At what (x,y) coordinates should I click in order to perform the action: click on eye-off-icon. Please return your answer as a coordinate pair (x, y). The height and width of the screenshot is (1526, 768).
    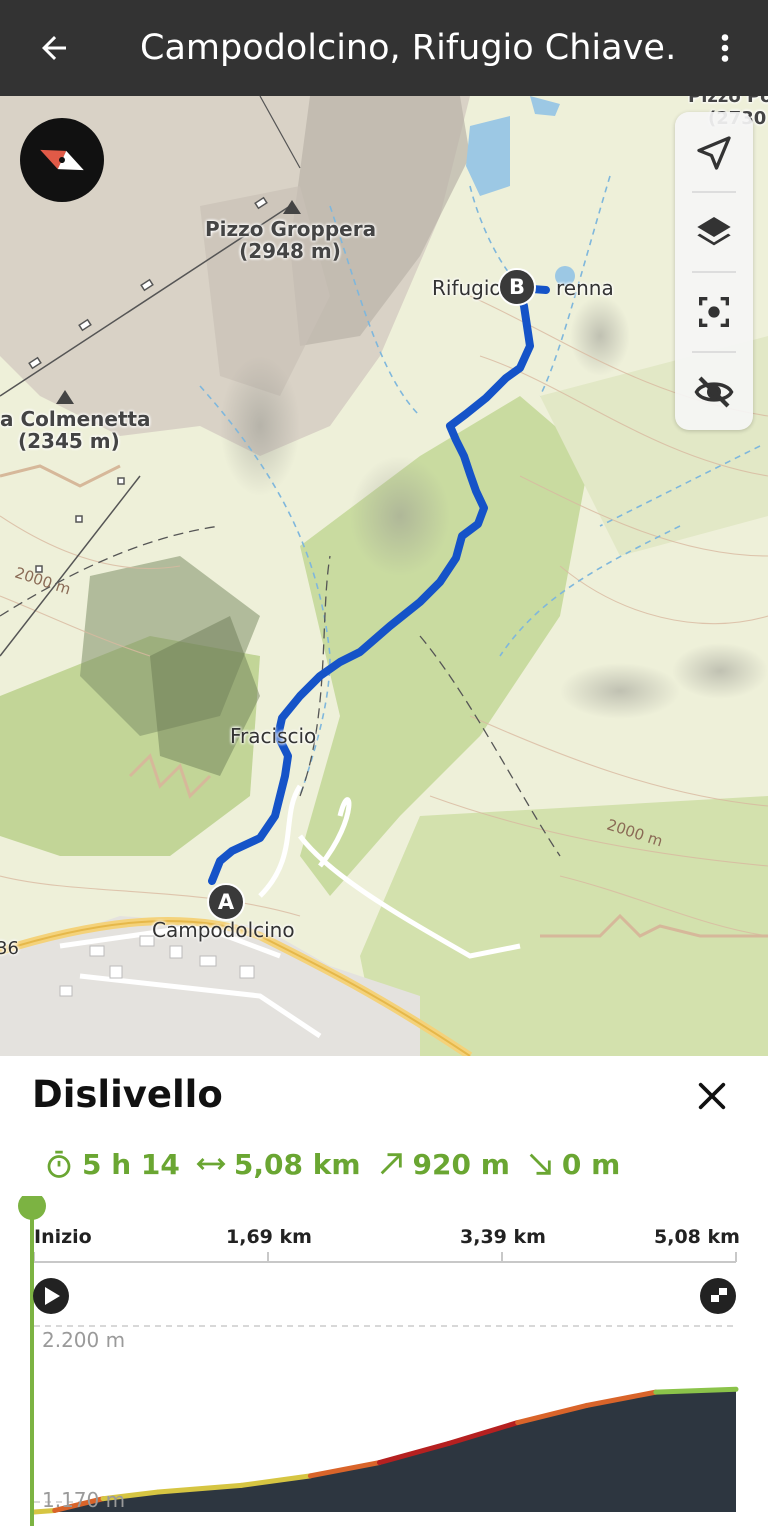
    Looking at the image, I should click on (714, 392).